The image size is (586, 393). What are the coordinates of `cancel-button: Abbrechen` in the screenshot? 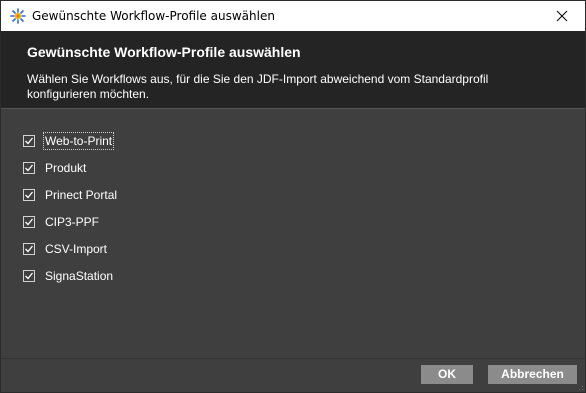 It's located at (532, 374).